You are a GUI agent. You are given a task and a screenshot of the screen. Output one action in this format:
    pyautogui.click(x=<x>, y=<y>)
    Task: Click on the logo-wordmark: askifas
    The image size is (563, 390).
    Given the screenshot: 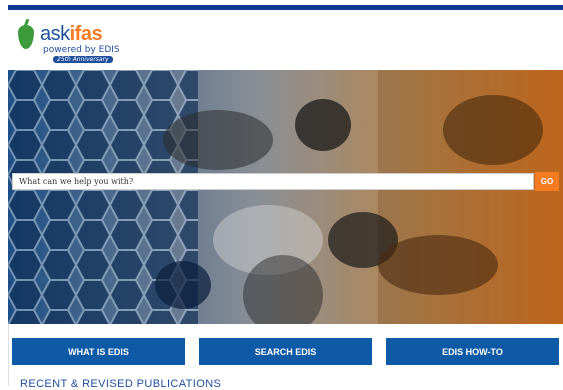 What is the action you would take?
    pyautogui.click(x=71, y=34)
    